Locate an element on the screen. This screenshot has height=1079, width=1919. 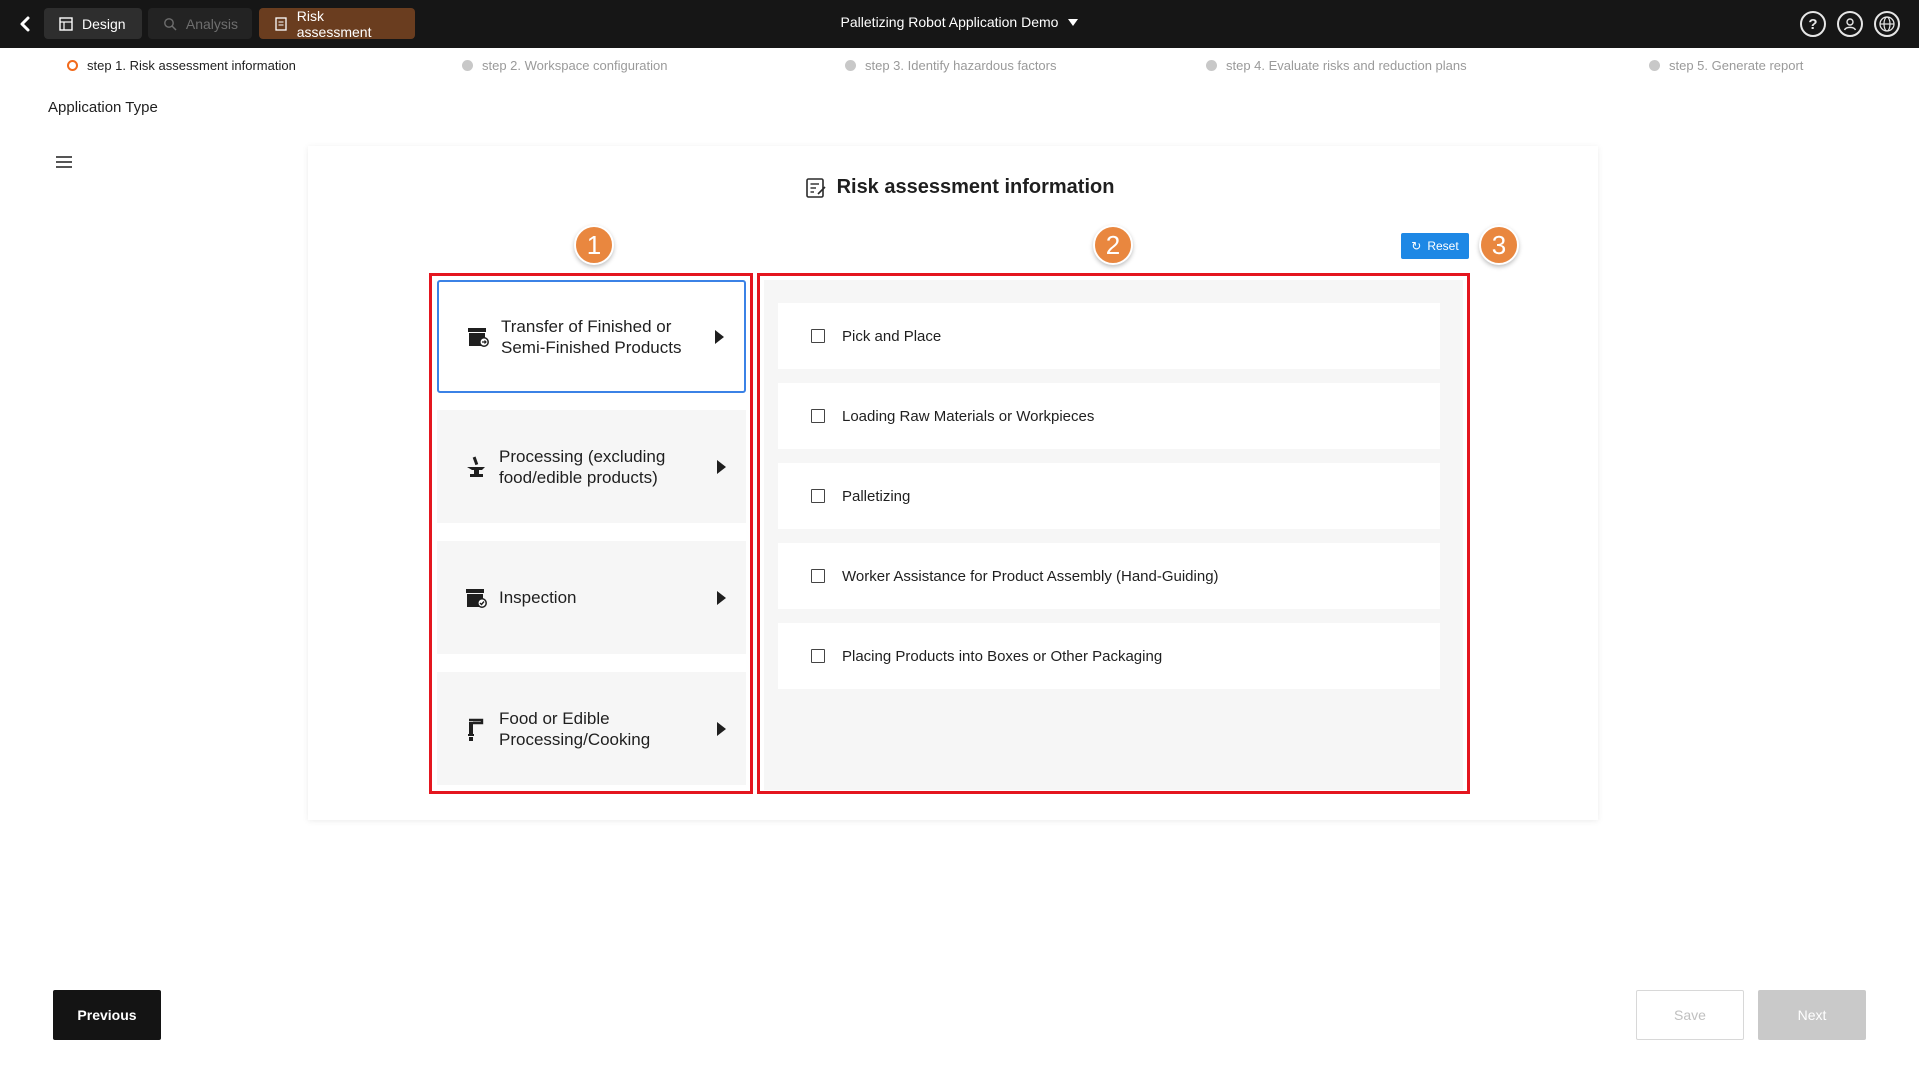
layout-icon is located at coordinates (66, 24).